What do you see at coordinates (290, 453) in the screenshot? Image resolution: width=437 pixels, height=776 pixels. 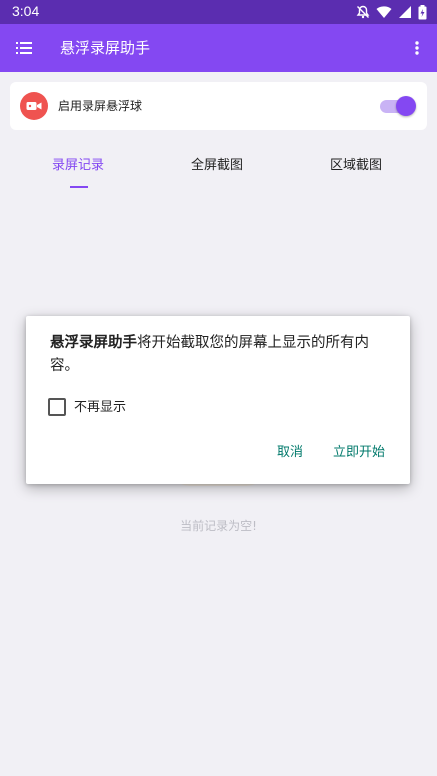 I see `cancel-button: 取消` at bounding box center [290, 453].